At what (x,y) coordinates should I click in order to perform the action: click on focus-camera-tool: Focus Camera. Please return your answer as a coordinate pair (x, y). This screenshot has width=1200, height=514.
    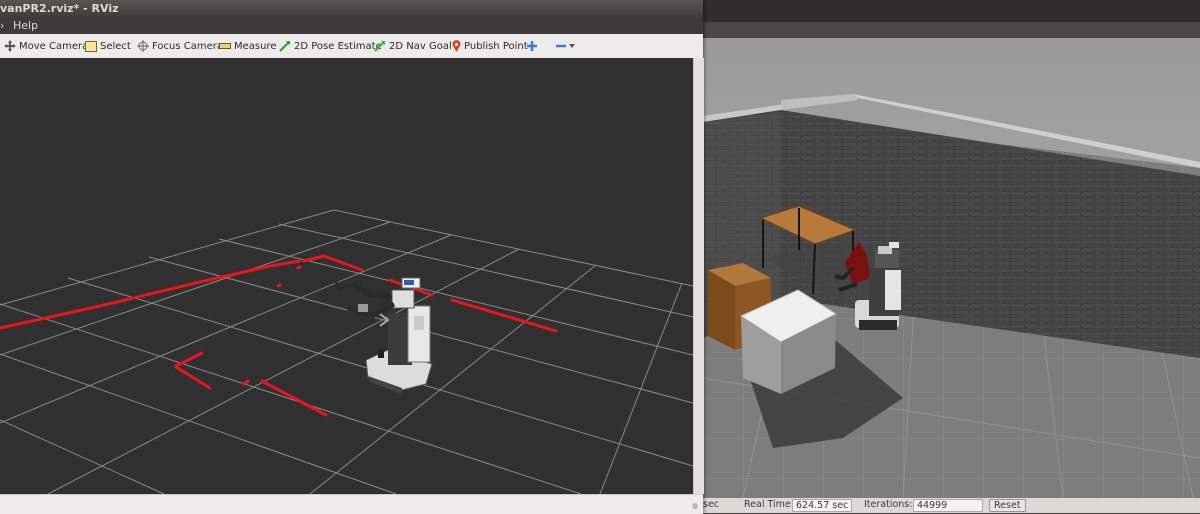
    Looking at the image, I should click on (180, 46).